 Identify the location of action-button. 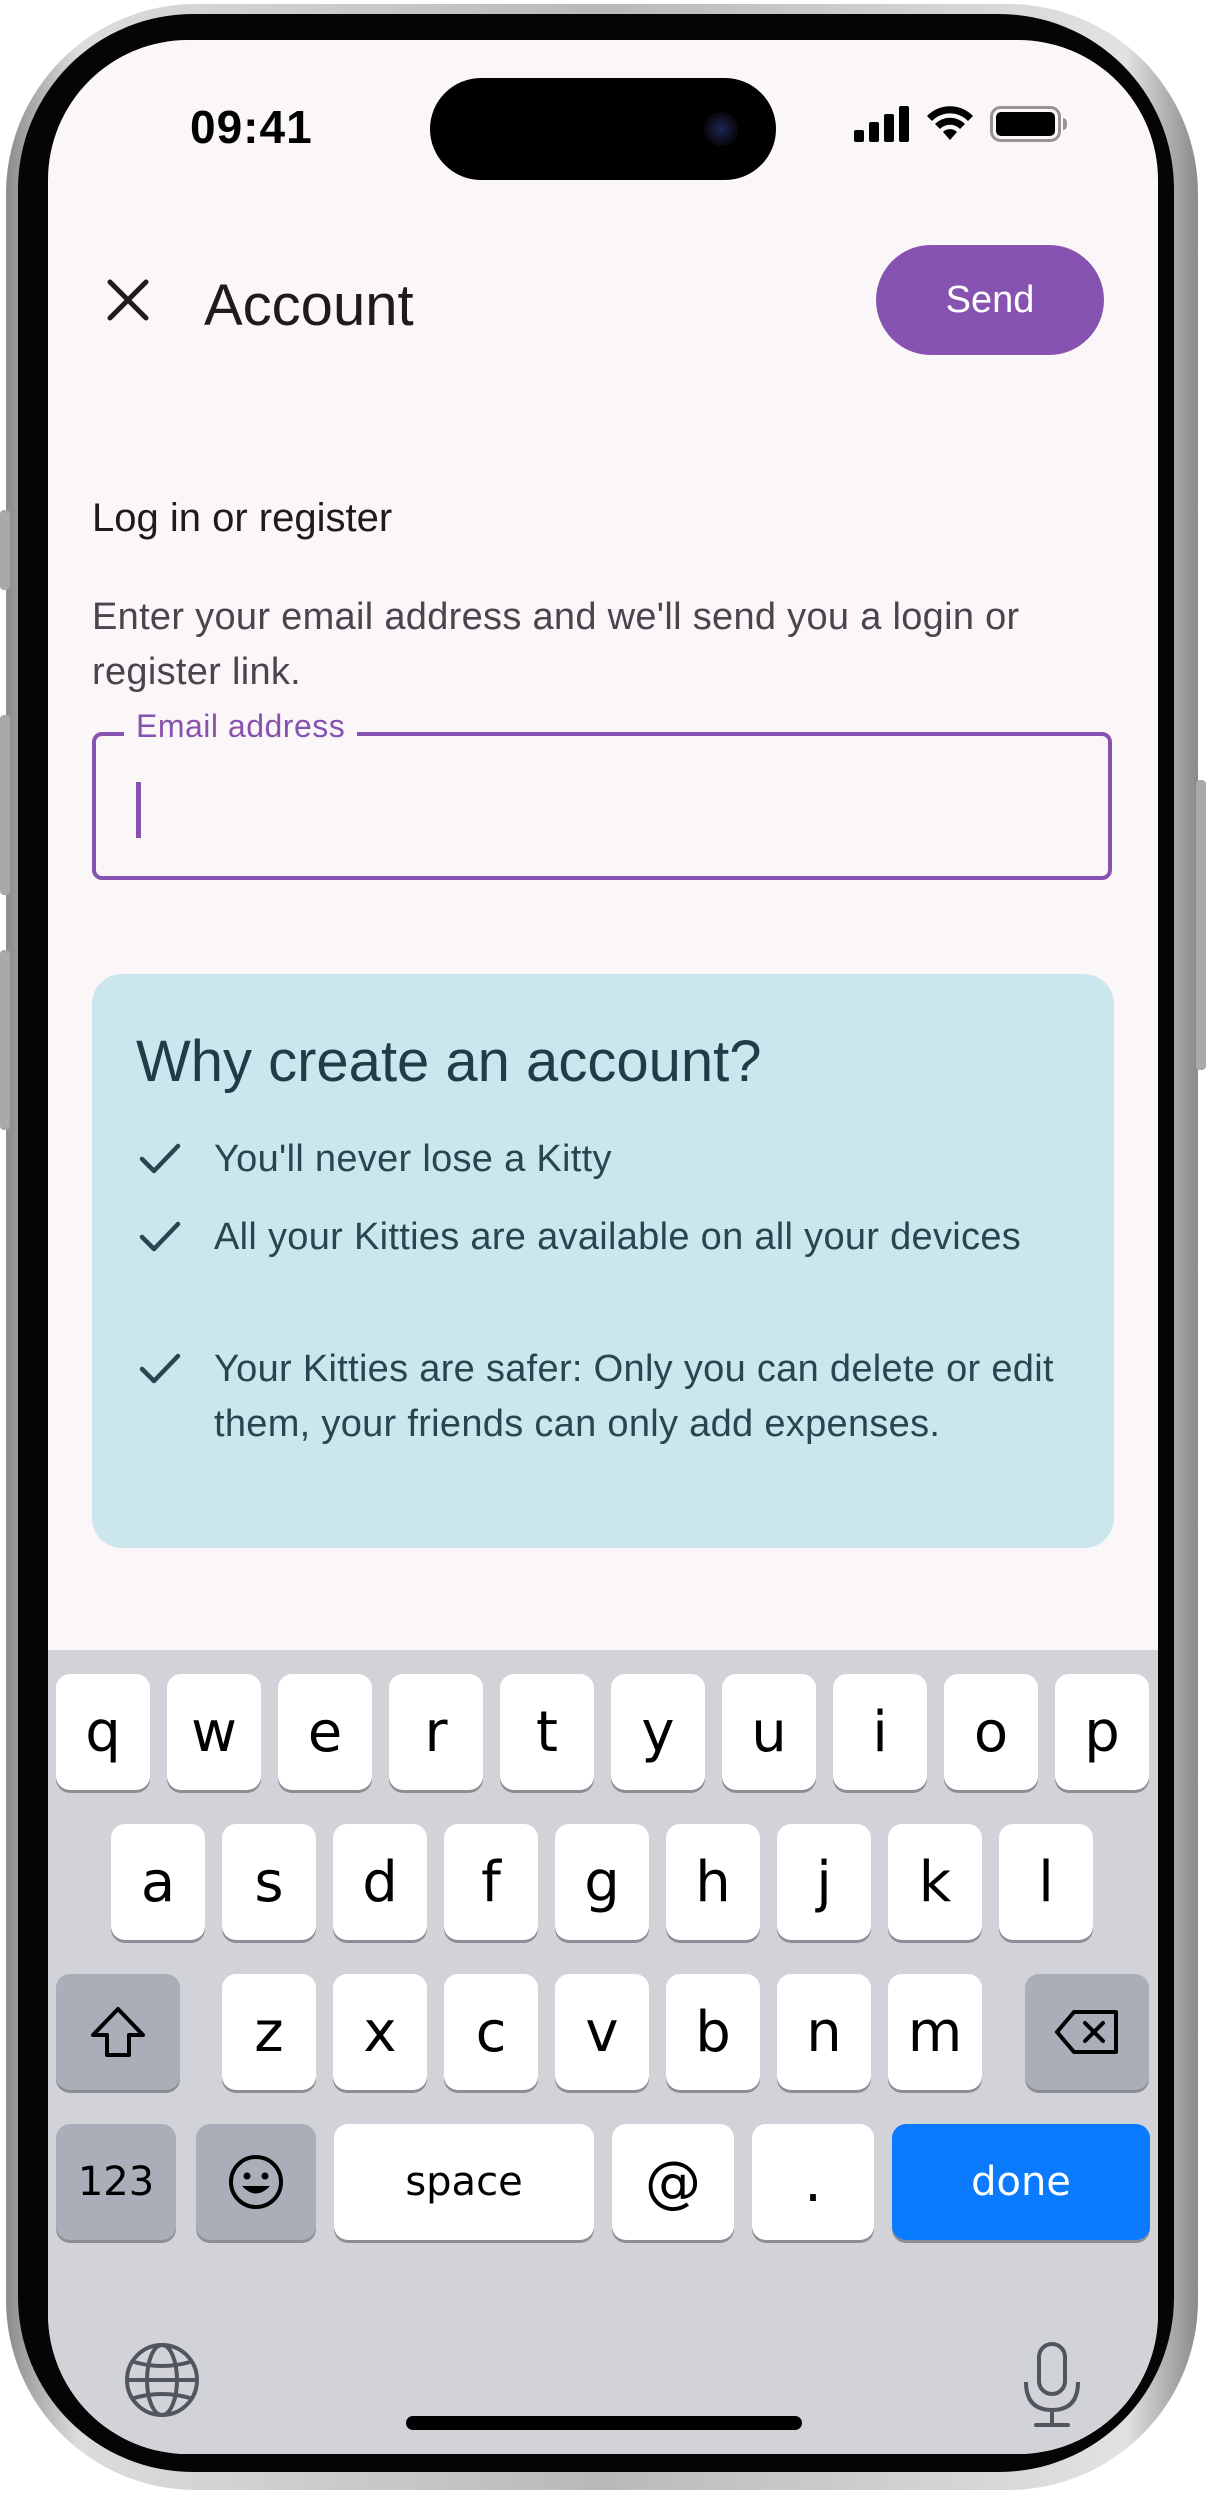
(5, 550).